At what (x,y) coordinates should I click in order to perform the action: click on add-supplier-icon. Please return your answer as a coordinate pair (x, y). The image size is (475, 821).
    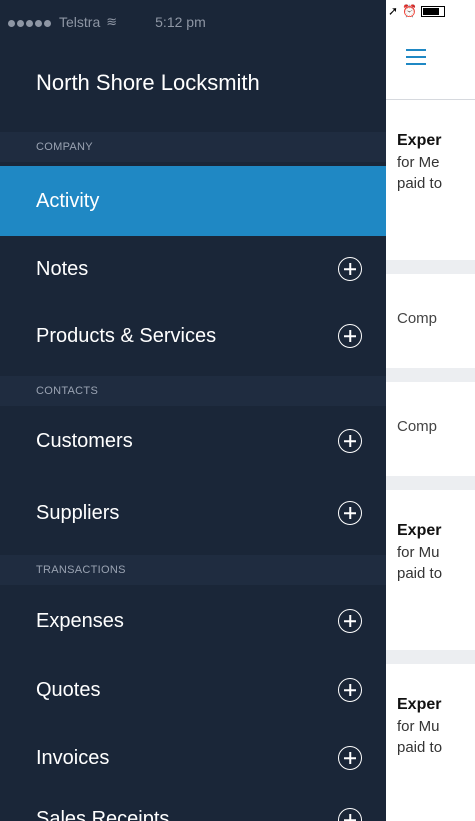
    Looking at the image, I should click on (350, 513).